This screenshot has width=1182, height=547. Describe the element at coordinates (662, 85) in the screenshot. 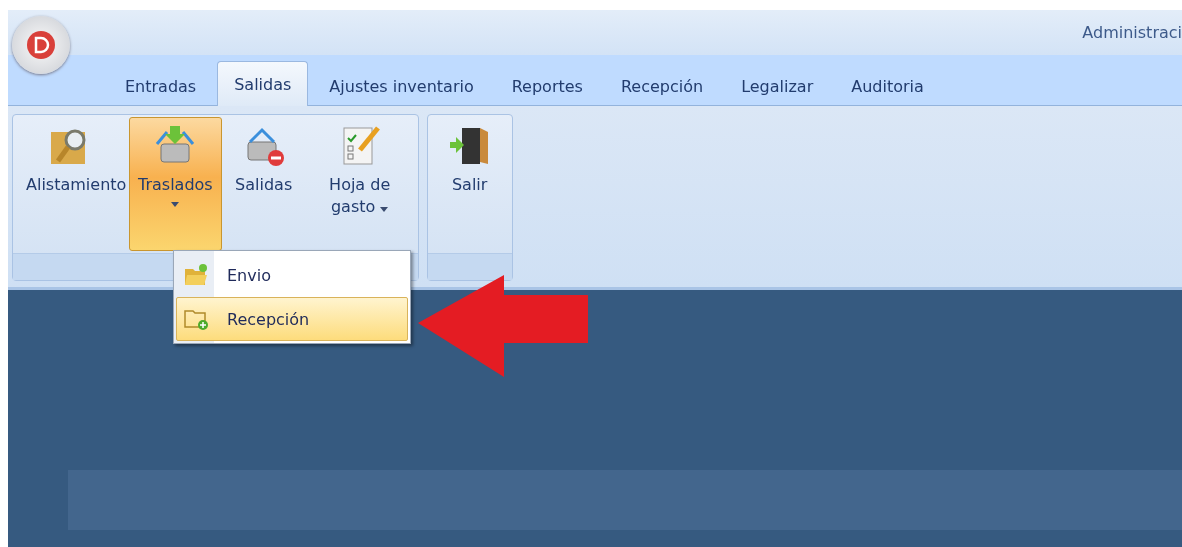

I see `ribbon-tab: Recepción` at that location.